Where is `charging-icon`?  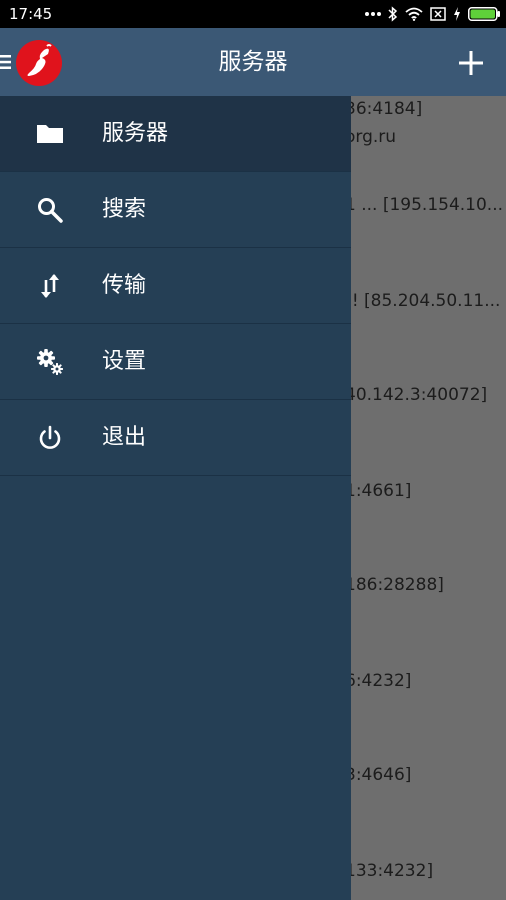
charging-icon is located at coordinates (457, 14).